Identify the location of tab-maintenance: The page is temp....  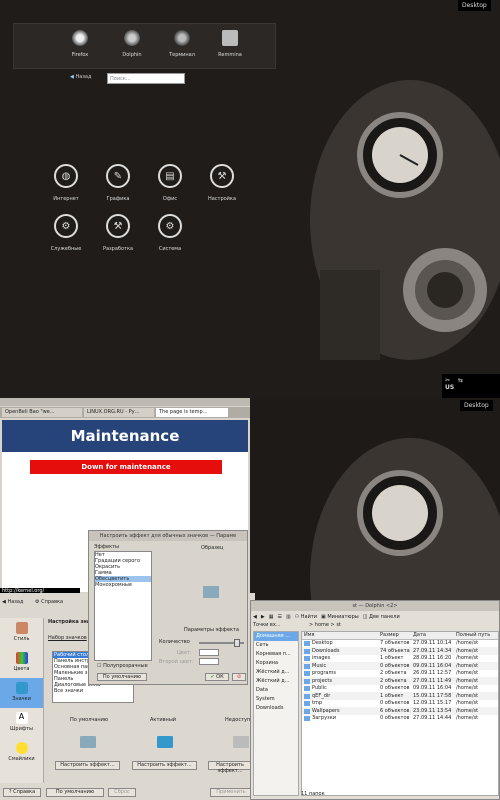
(192, 412).